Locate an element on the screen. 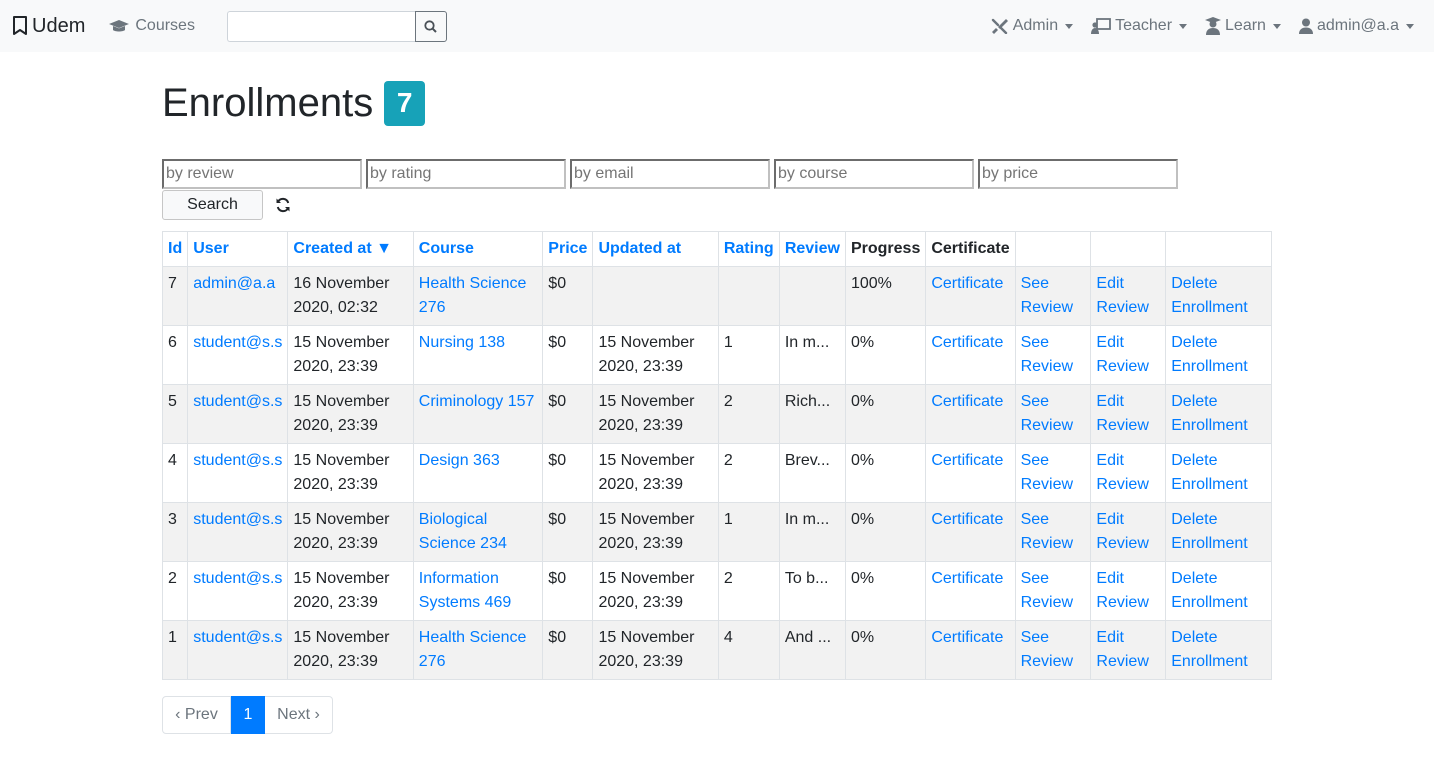 This screenshot has height=775, width=1434. navbar-search-input is located at coordinates (320, 26).